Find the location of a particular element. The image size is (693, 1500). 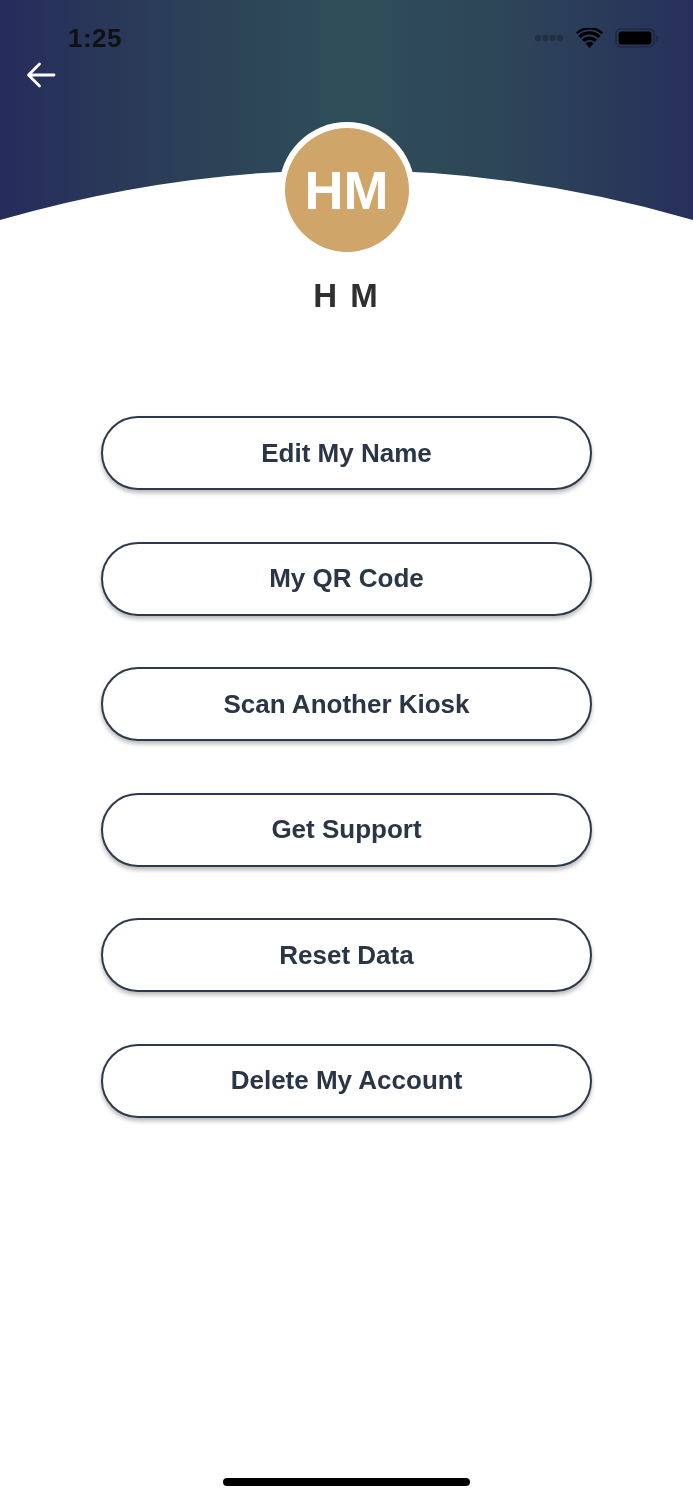

profile-name: H M is located at coordinates (346, 296).